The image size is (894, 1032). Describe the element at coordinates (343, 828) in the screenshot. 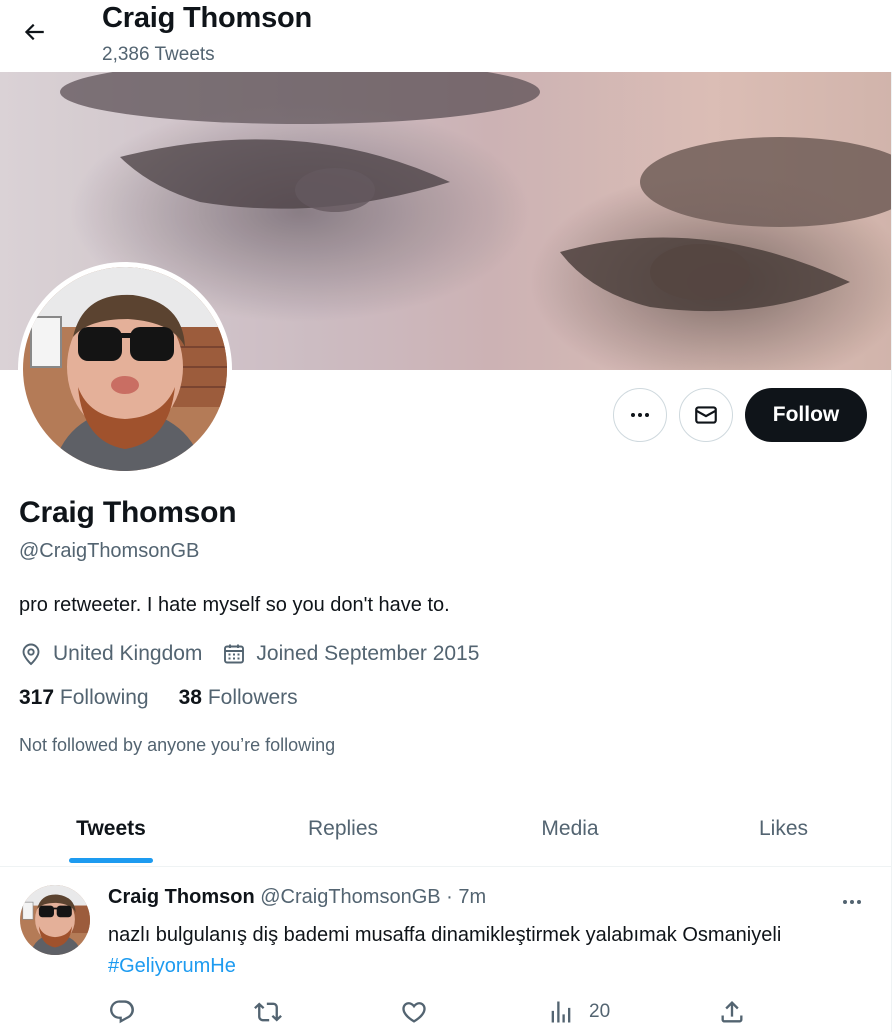

I see `tab-replies: Replies` at that location.